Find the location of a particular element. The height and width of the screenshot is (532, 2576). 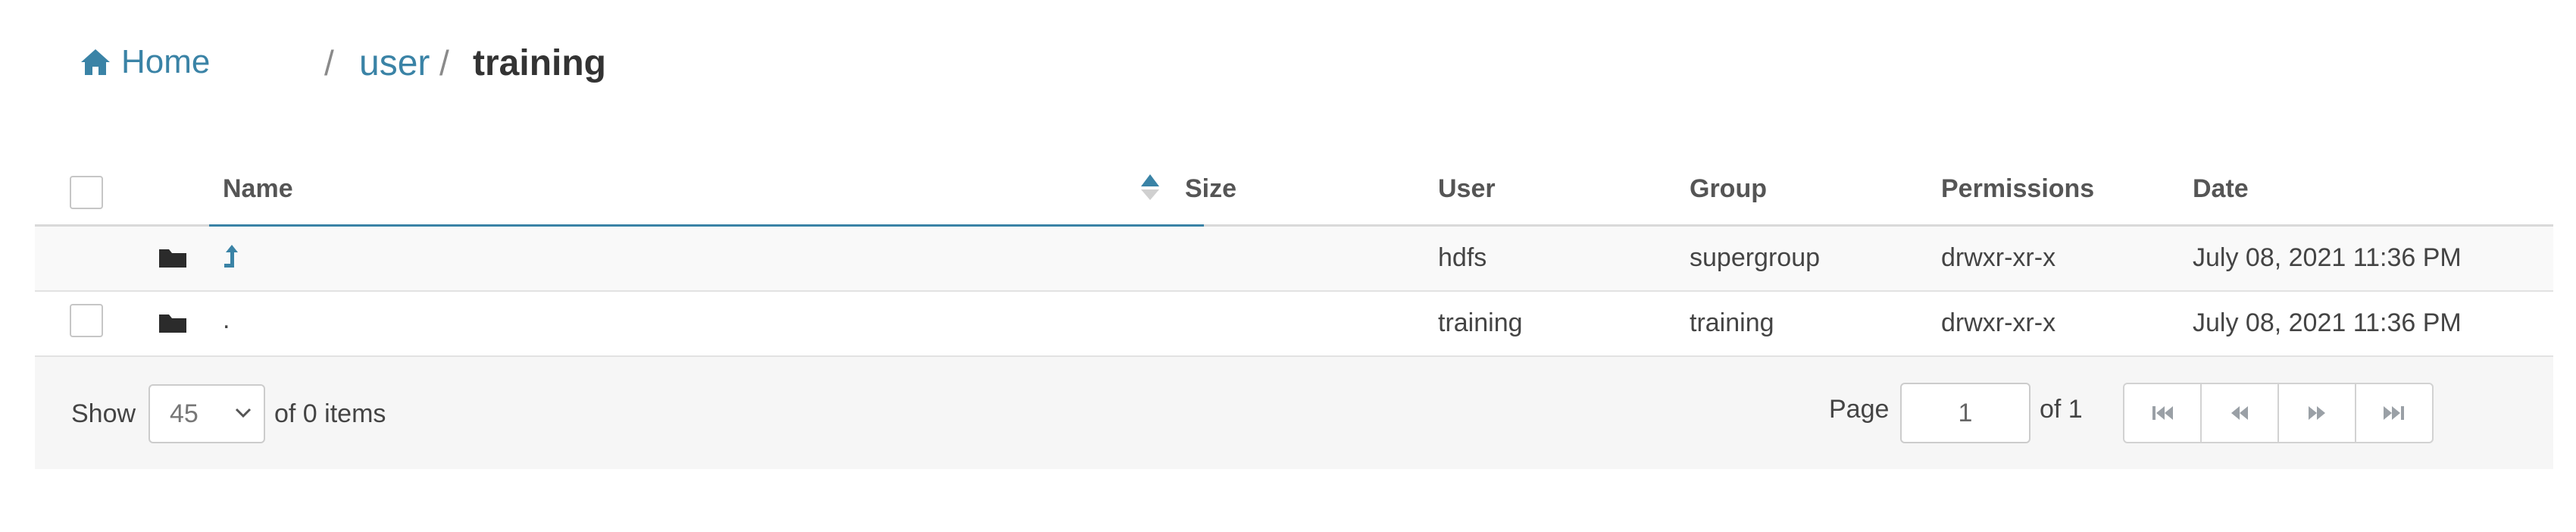

last-page-icon is located at coordinates (2394, 413).